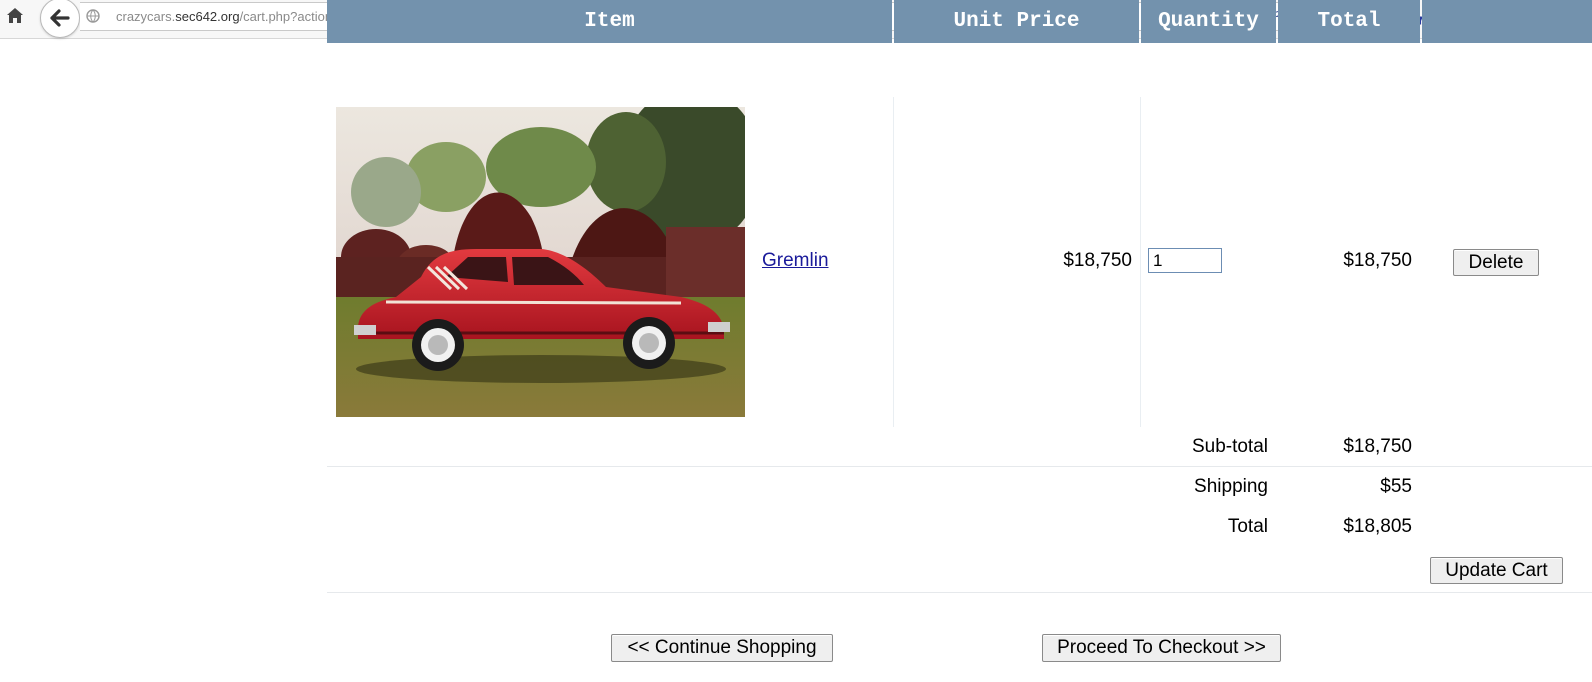 Image resolution: width=1592 pixels, height=682 pixels. Describe the element at coordinates (15, 16) in the screenshot. I see `home-icon` at that location.